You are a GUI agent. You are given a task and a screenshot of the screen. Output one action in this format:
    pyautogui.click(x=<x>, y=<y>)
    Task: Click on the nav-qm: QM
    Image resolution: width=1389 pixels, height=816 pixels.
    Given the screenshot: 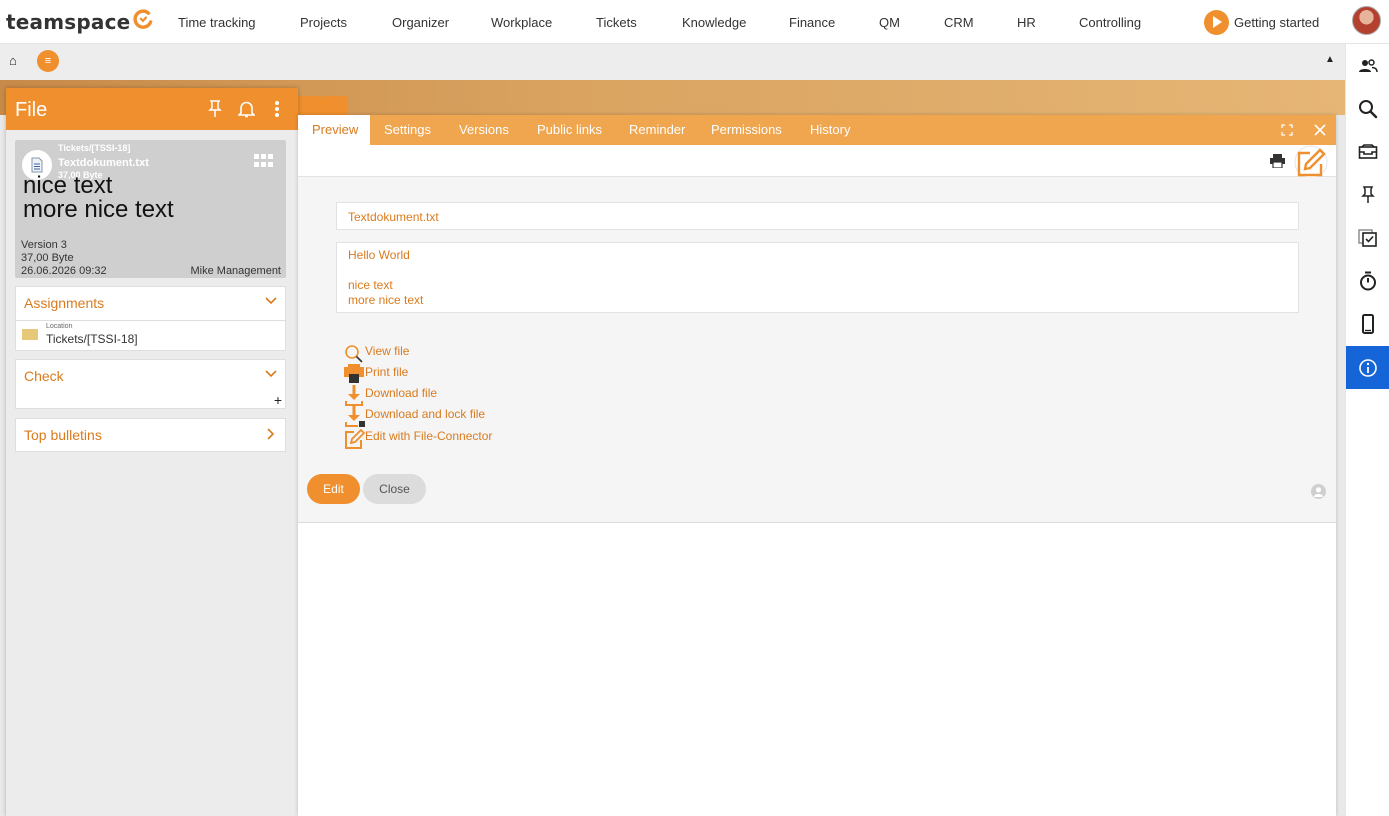 What is the action you would take?
    pyautogui.click(x=889, y=22)
    